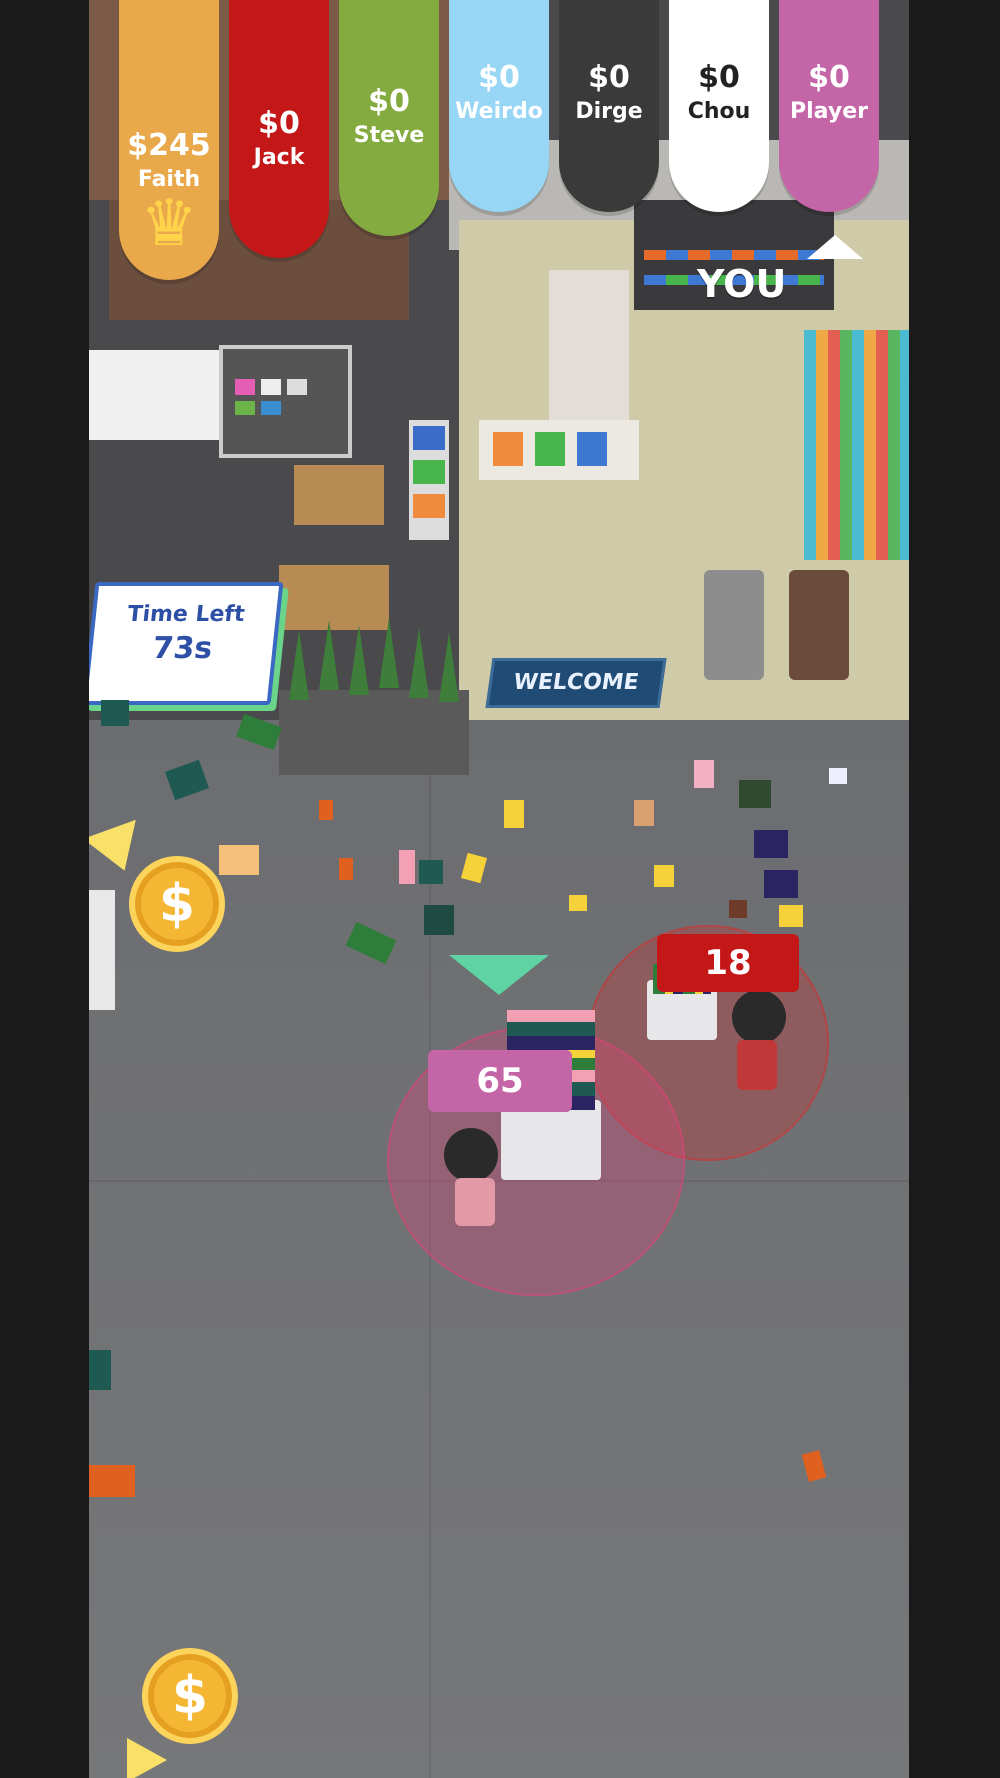  Describe the element at coordinates (576, 683) in the screenshot. I see `welcome-mat: WELCOME` at that location.